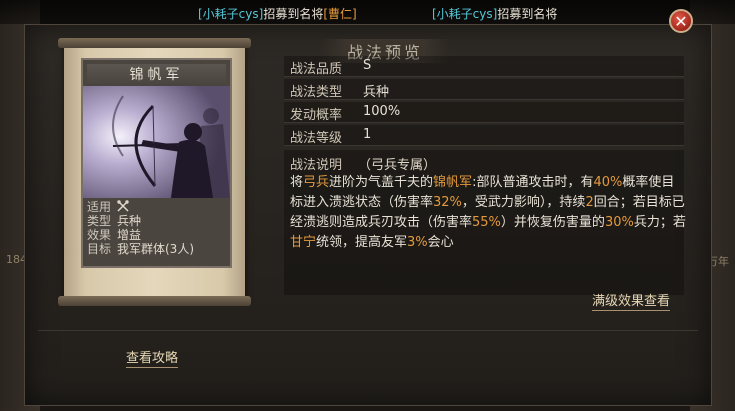 This screenshot has height=411, width=735. What do you see at coordinates (367, 12) in the screenshot?
I see `broadcast-ticker: [小耗子cys]招募到名将[曹仁] [小耗子cys]招募到名将` at bounding box center [367, 12].